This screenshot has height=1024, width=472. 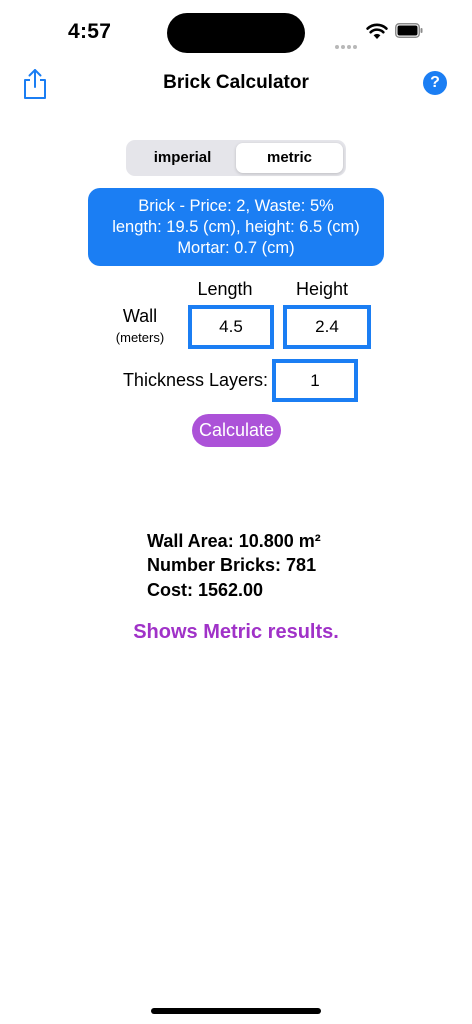 I want to click on brick-info-line-mortar: Mortar: 0.7 (cm), so click(x=236, y=248).